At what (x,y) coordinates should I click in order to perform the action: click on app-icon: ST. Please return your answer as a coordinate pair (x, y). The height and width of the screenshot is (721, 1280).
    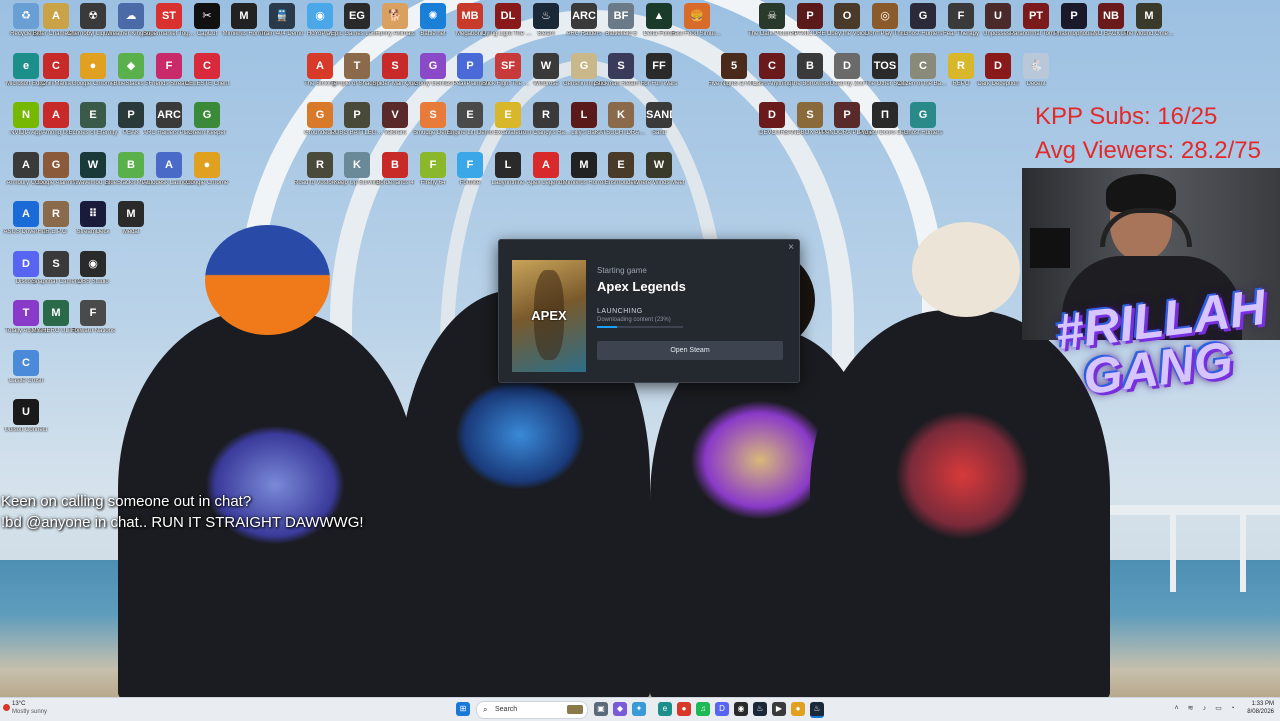
    Looking at the image, I should click on (169, 16).